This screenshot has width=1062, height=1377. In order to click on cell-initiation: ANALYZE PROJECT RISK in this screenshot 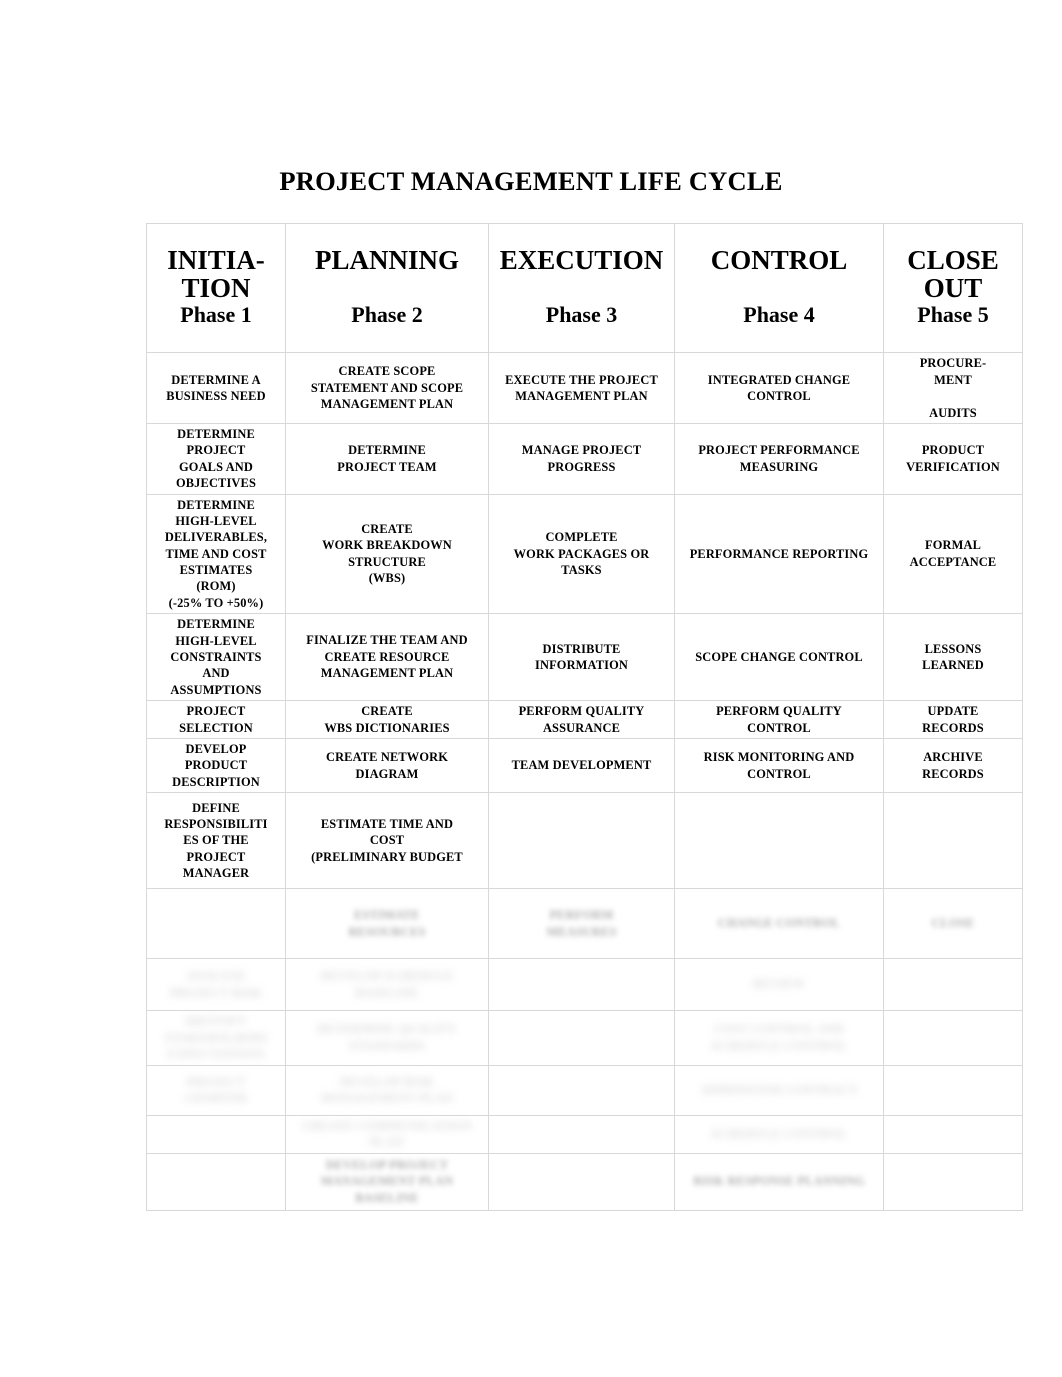, I will do `click(216, 985)`.